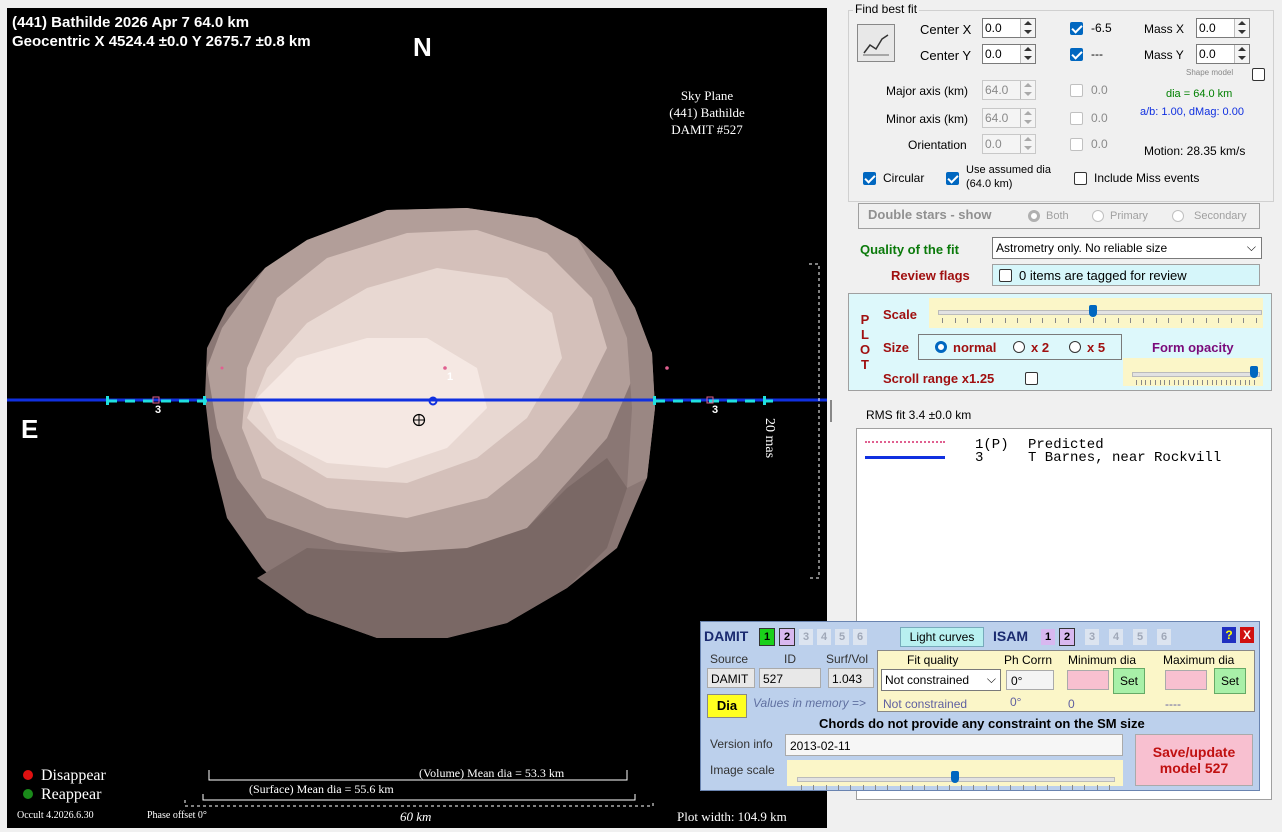 The height and width of the screenshot is (832, 1282). Describe the element at coordinates (1092, 311) in the screenshot. I see `scale-slider-thumb` at that location.